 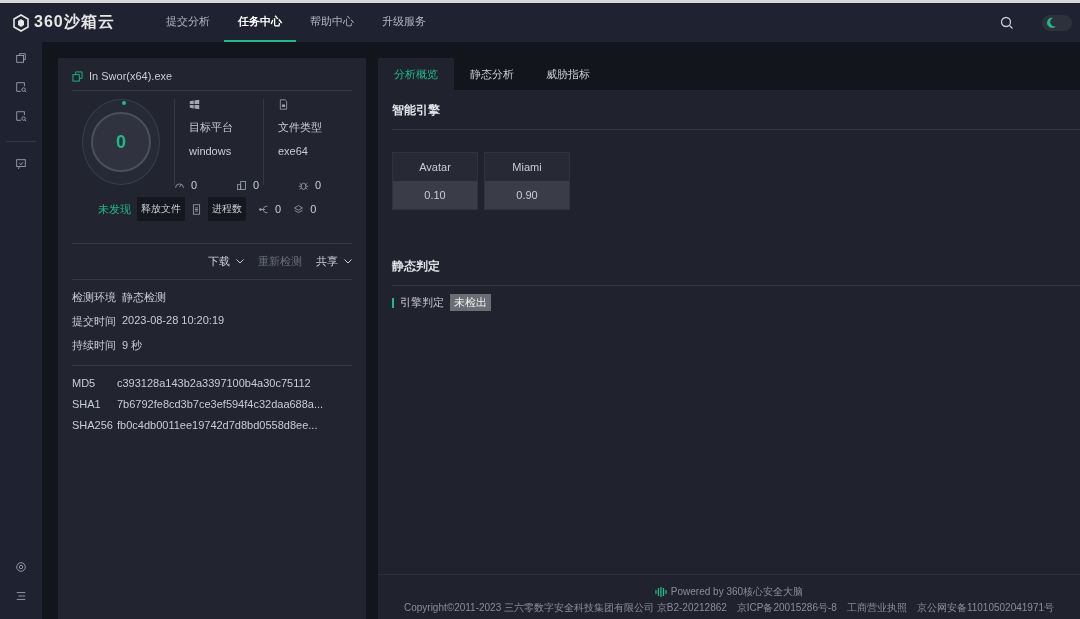 What do you see at coordinates (227, 209) in the screenshot?
I see `tooltip: 进程数` at bounding box center [227, 209].